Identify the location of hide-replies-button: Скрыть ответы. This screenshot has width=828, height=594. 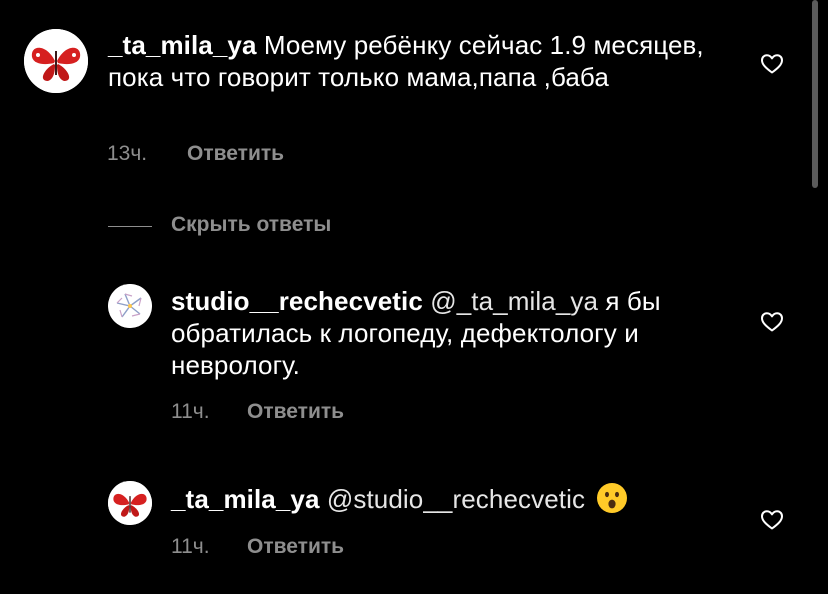
(251, 225).